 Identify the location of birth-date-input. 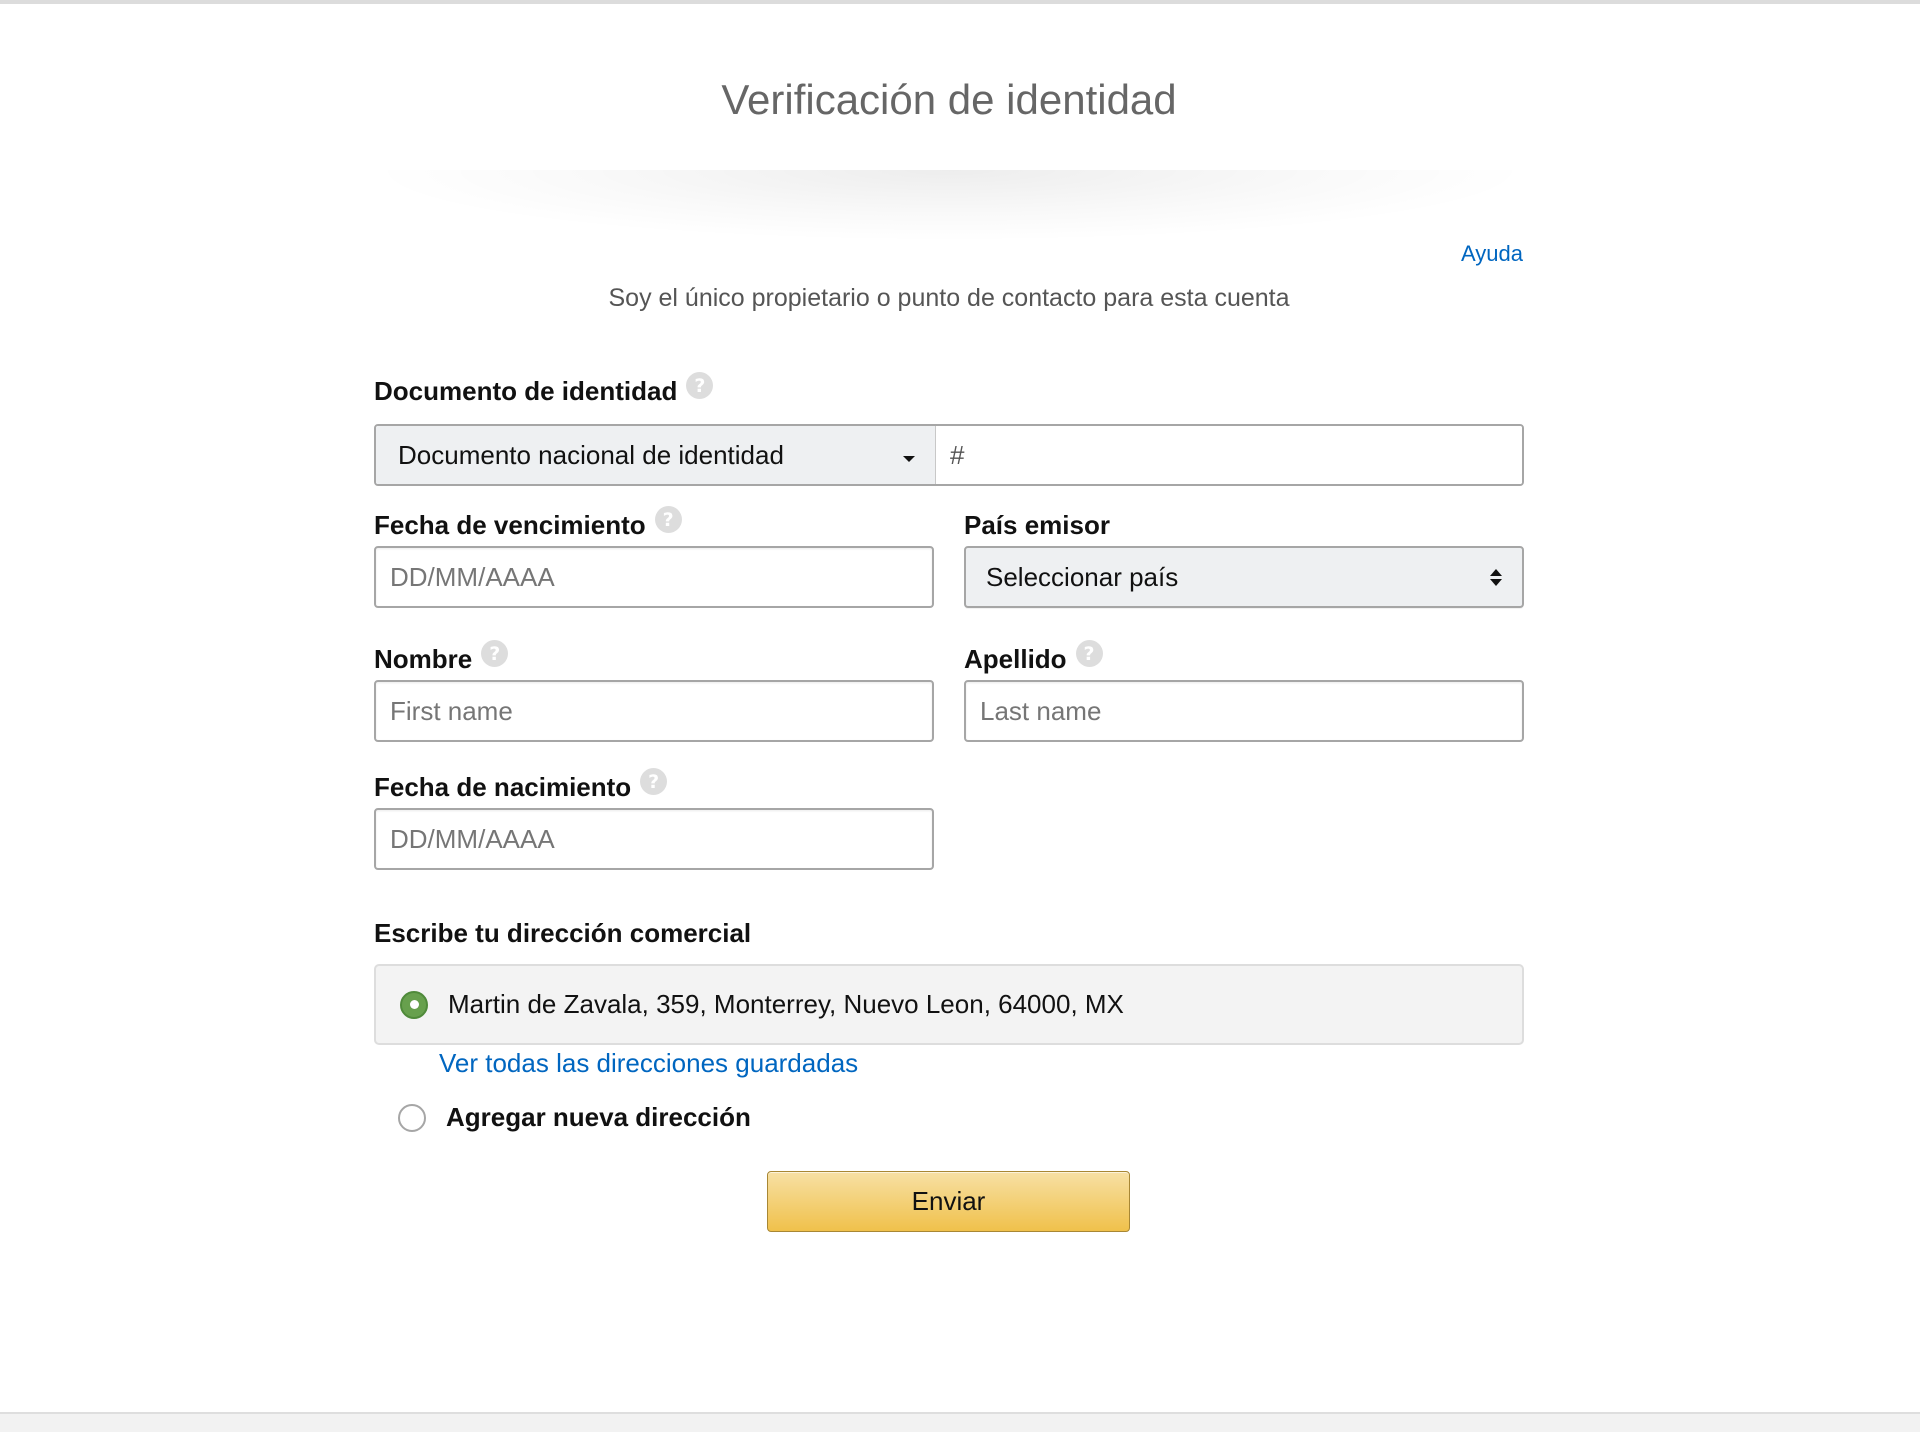
(654, 839).